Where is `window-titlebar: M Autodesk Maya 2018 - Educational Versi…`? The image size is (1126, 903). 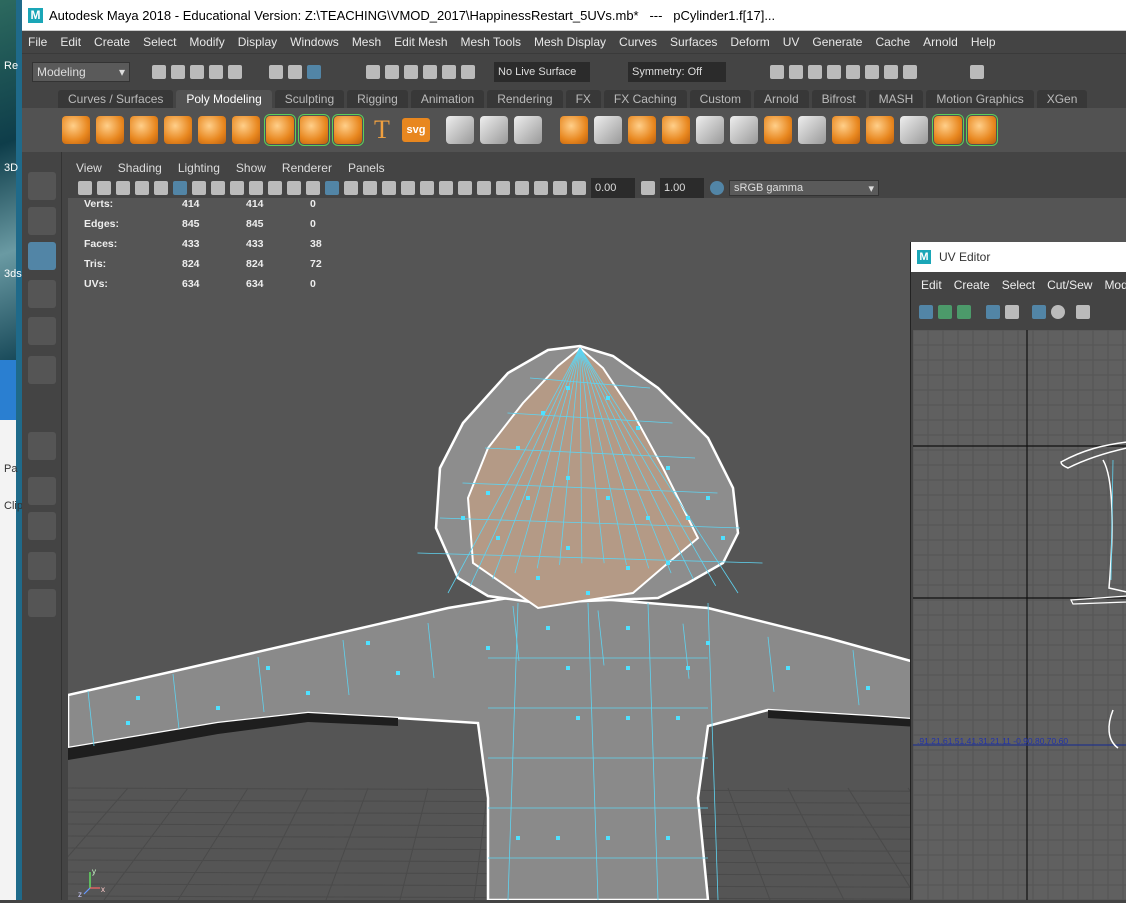 window-titlebar: M Autodesk Maya 2018 - Educational Versi… is located at coordinates (574, 15).